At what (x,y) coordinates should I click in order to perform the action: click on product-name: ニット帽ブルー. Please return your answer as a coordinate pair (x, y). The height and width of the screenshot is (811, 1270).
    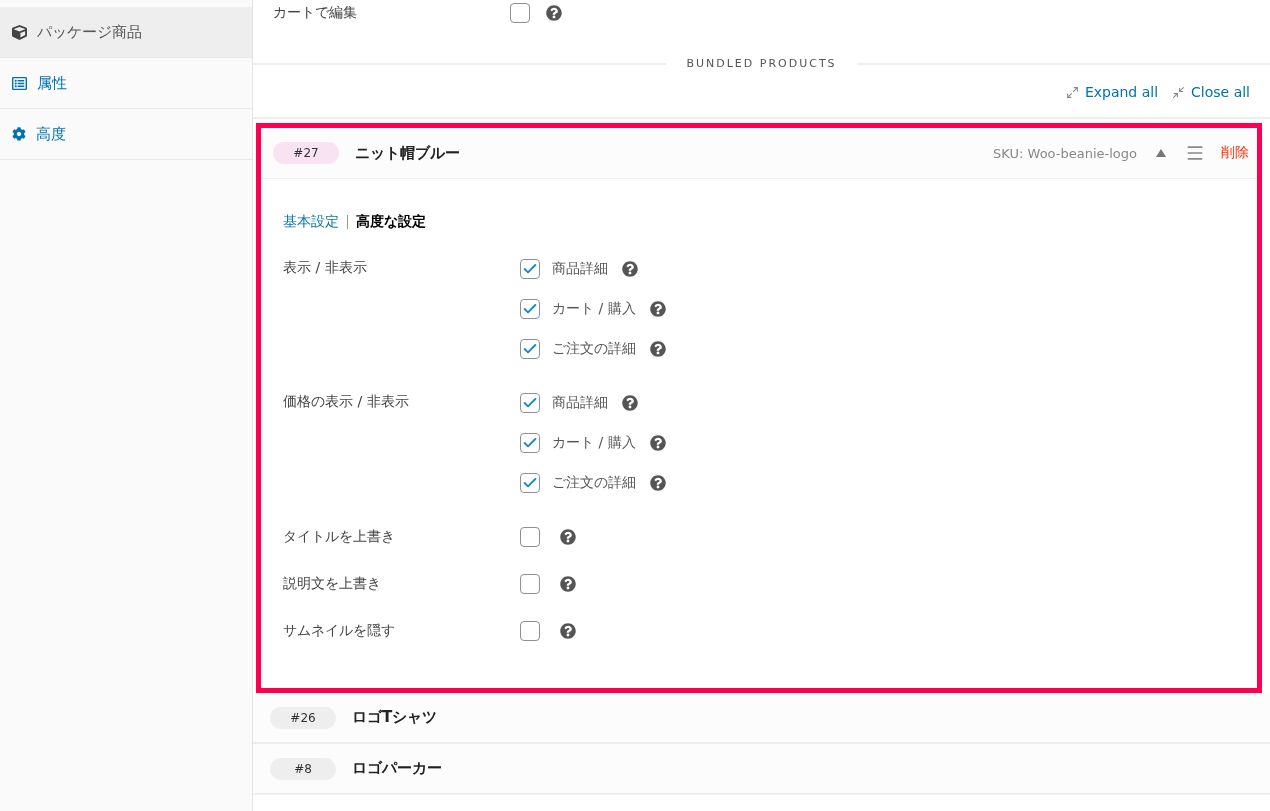
    Looking at the image, I should click on (408, 153).